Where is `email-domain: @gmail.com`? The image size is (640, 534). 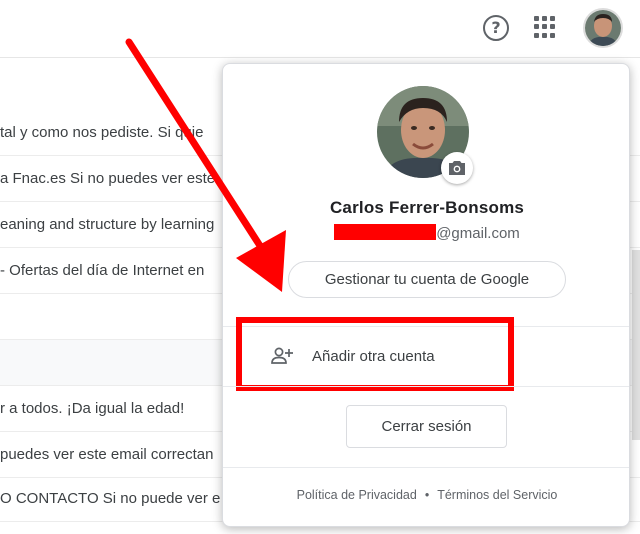
email-domain: @gmail.com is located at coordinates (478, 233).